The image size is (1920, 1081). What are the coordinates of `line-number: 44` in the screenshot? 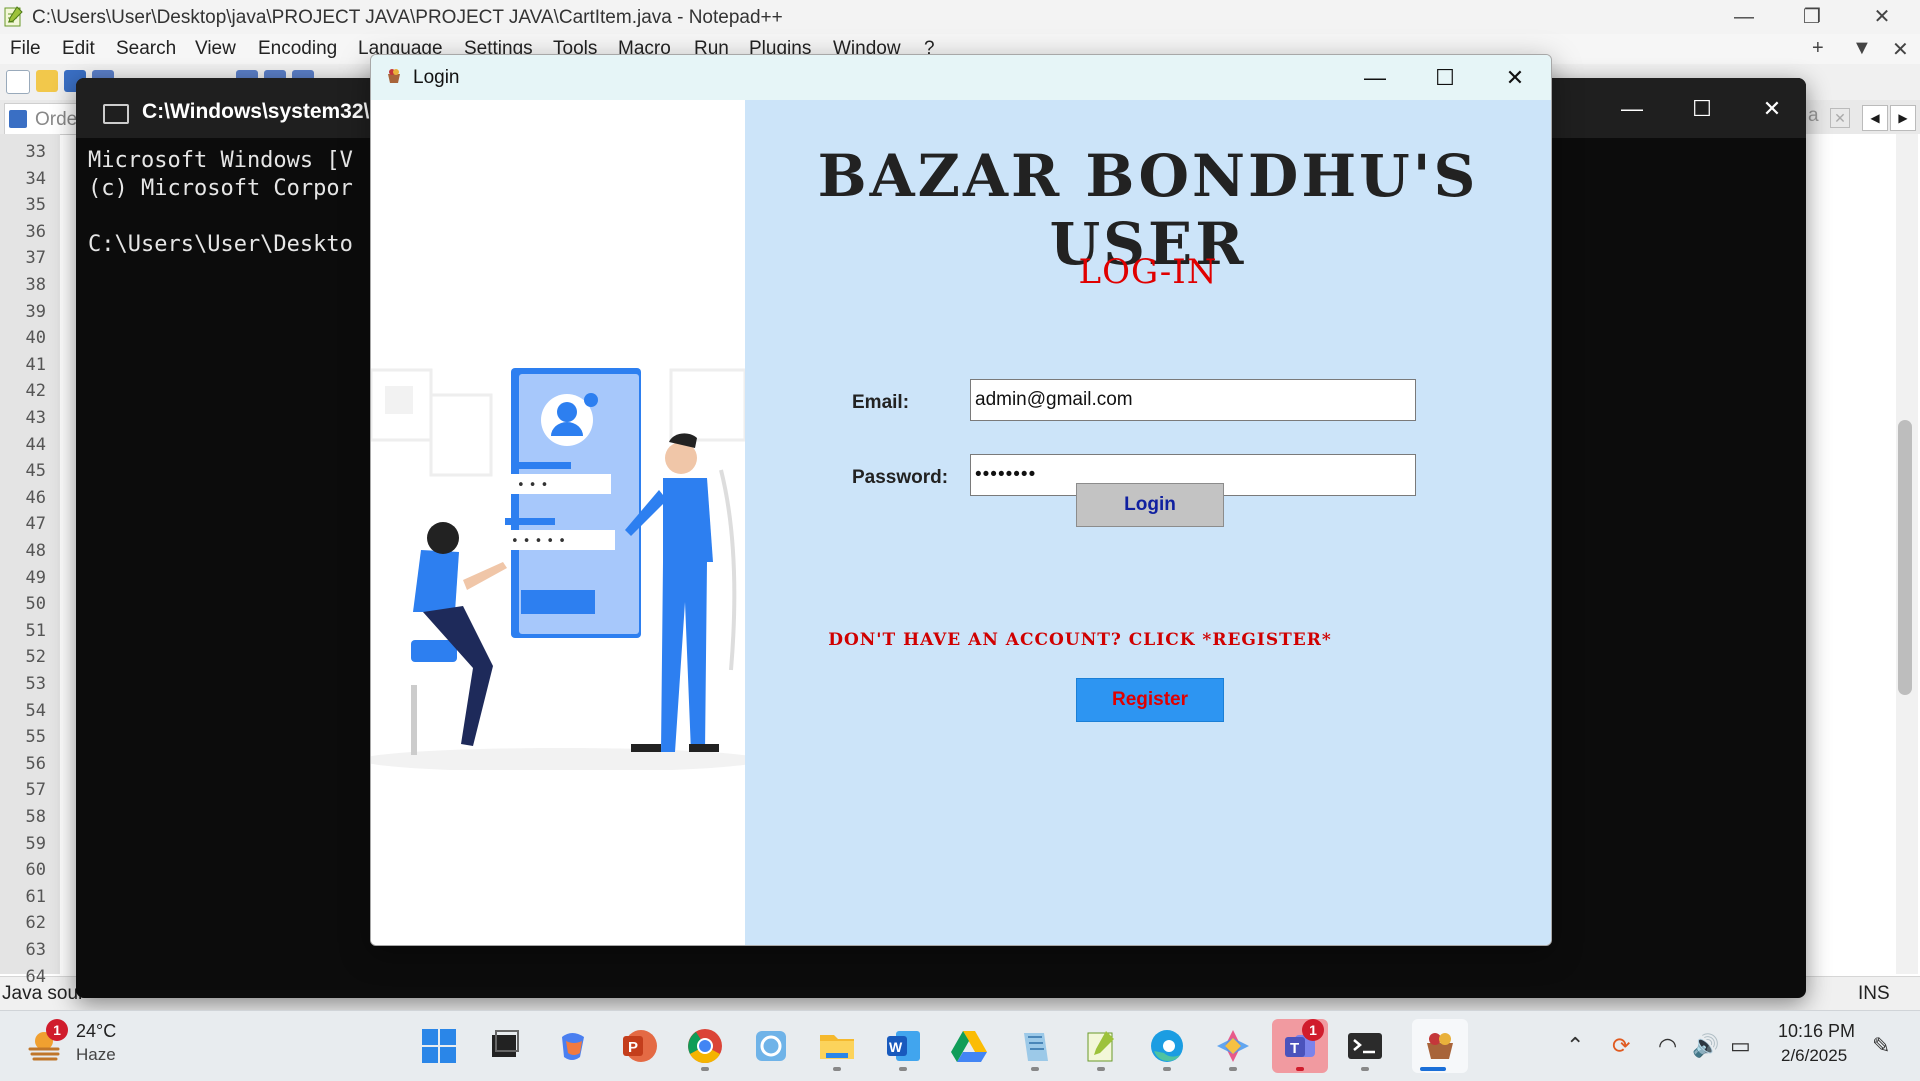 It's located at (35, 444).